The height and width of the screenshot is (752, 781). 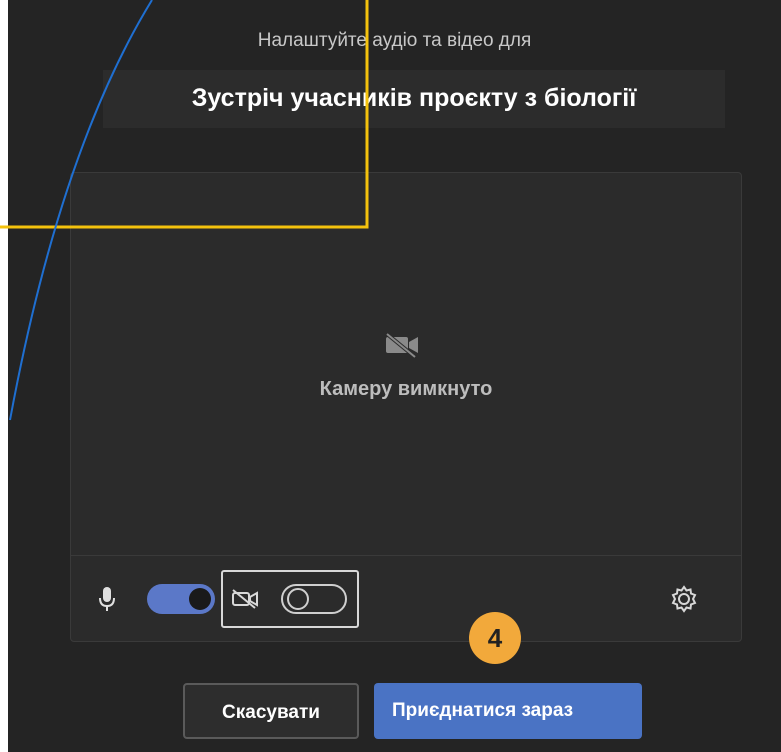 I want to click on camera-toggle, so click(x=314, y=599).